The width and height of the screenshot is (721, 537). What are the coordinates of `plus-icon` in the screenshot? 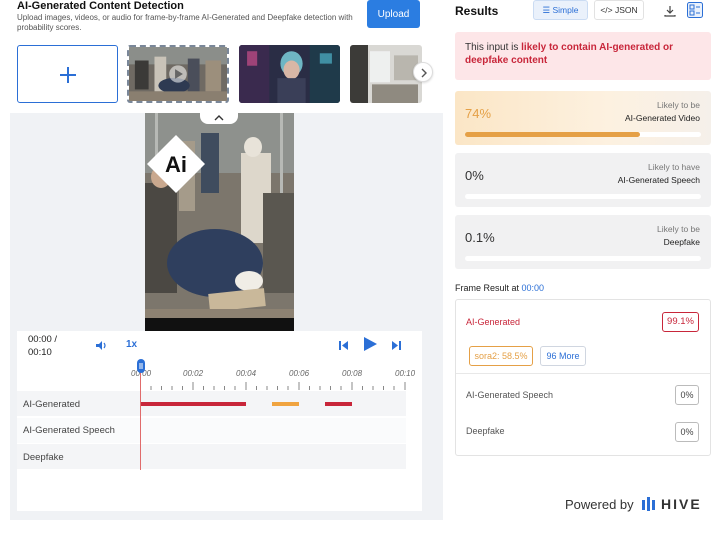 It's located at (68, 75).